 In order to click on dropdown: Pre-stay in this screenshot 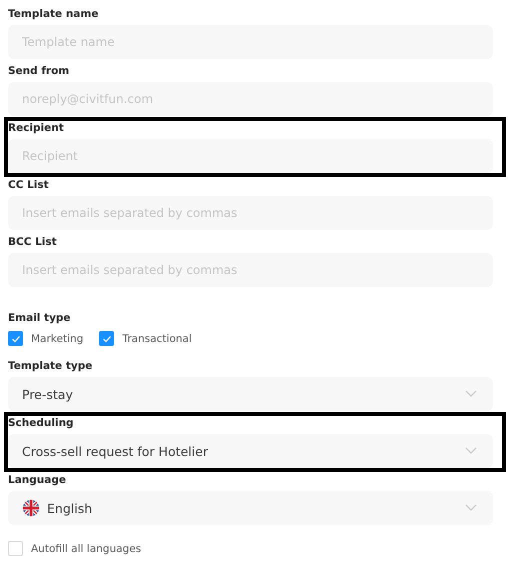, I will do `click(250, 394)`.